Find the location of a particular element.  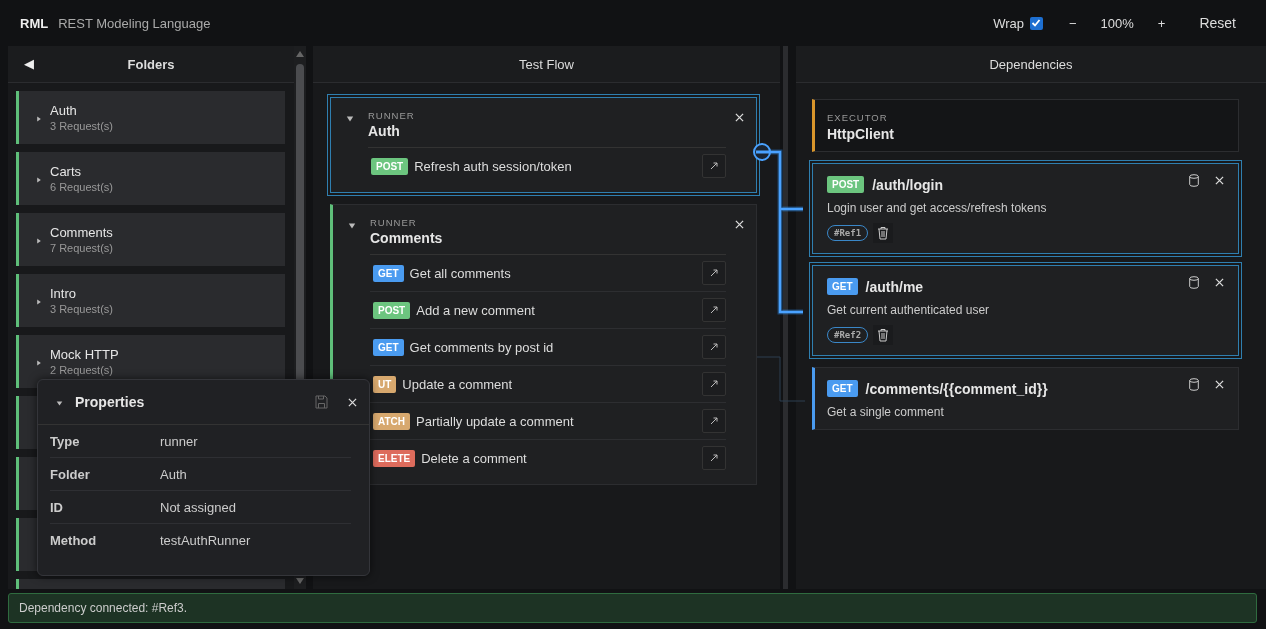

save-icon is located at coordinates (321, 402).